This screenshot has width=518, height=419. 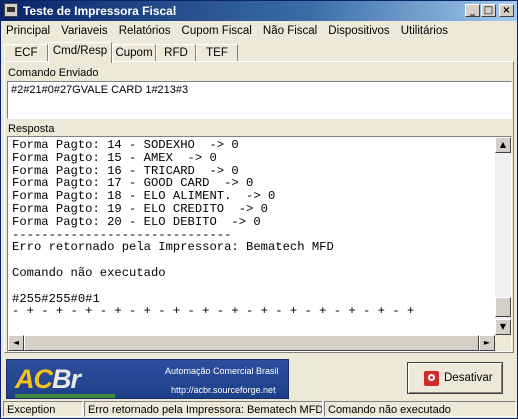 What do you see at coordinates (222, 371) in the screenshot?
I see `logo-tagline: Automação Comercial Brasil` at bounding box center [222, 371].